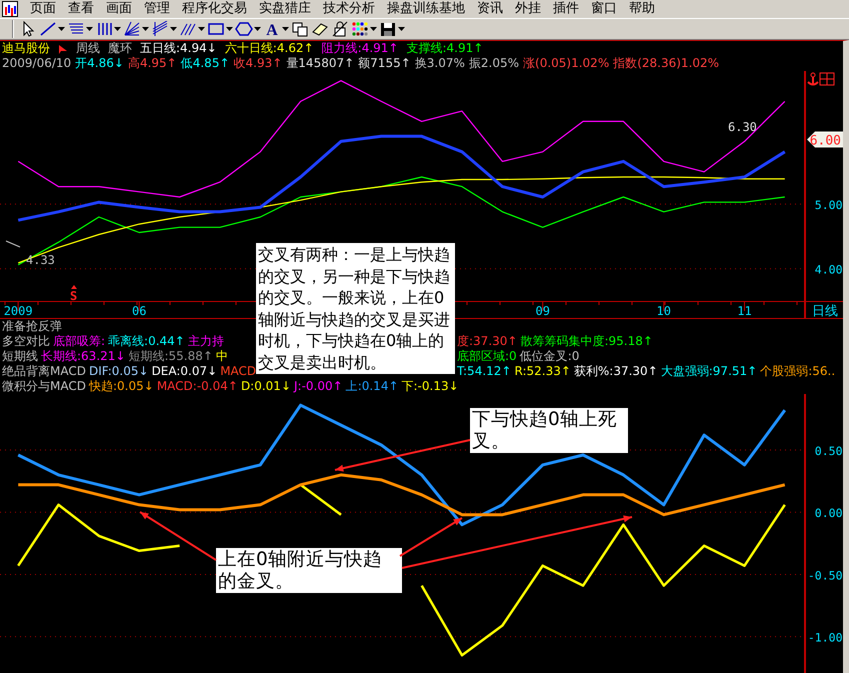 This screenshot has width=849, height=673. I want to click on menu-item: 查看, so click(81, 9).